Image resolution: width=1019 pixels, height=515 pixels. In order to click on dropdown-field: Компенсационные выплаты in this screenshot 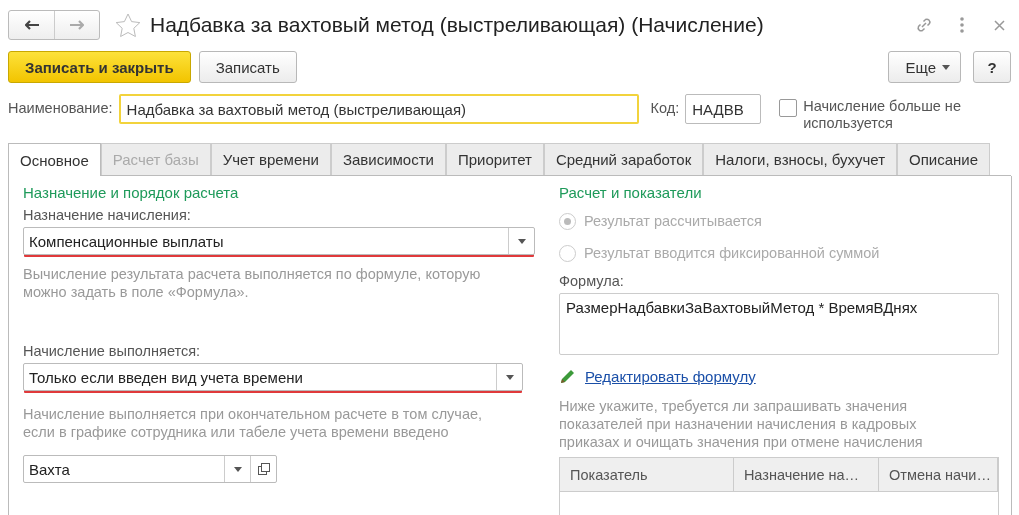, I will do `click(279, 241)`.